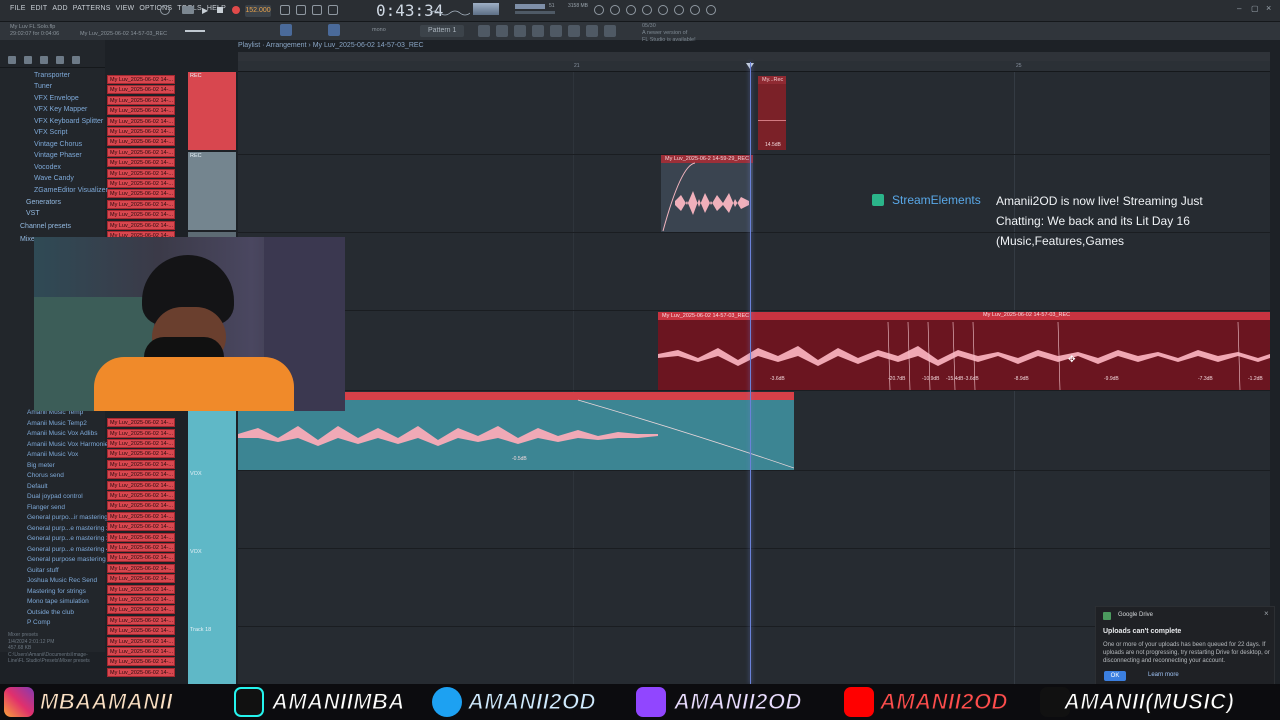 The image size is (1280, 720). What do you see at coordinates (125, 8) in the screenshot?
I see `menu-view: VIEW` at bounding box center [125, 8].